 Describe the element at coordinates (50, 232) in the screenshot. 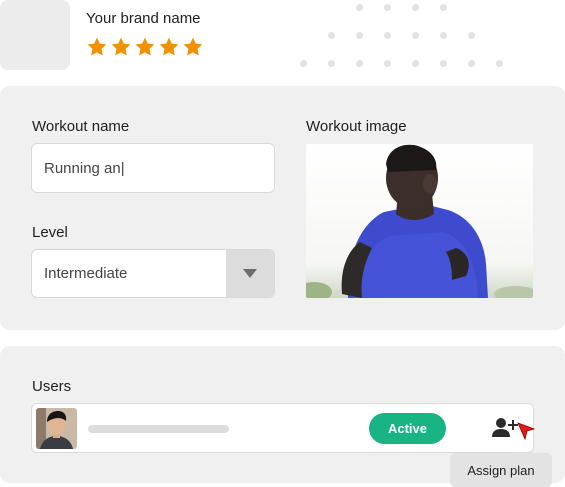

I see `level-label: Level` at that location.